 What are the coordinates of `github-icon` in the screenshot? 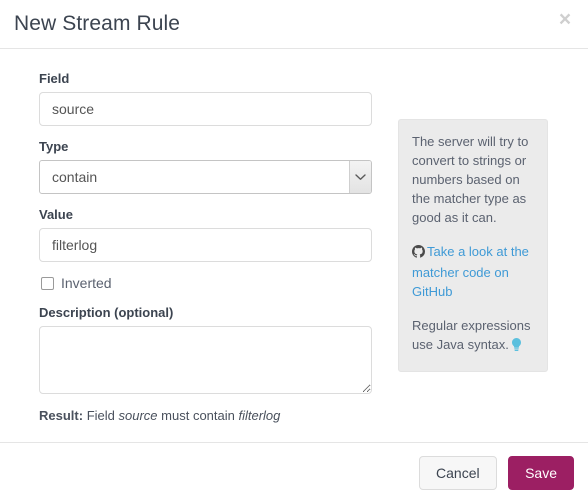 It's located at (418, 253).